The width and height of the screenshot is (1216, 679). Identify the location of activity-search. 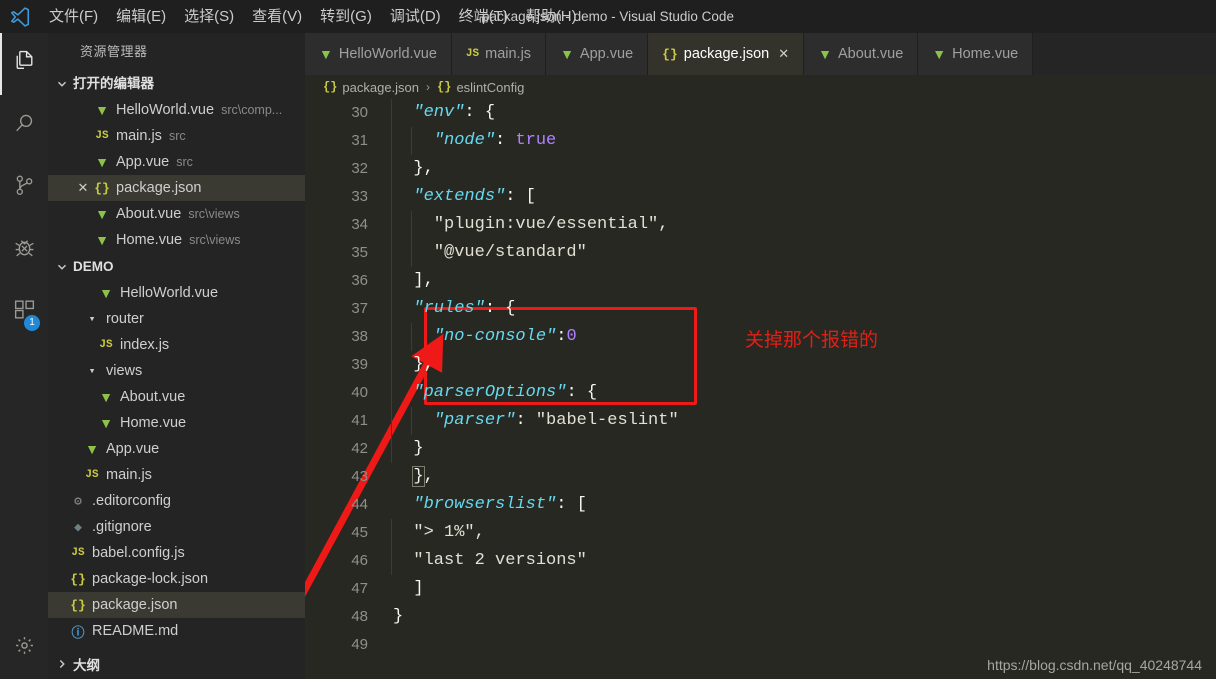
(24, 126).